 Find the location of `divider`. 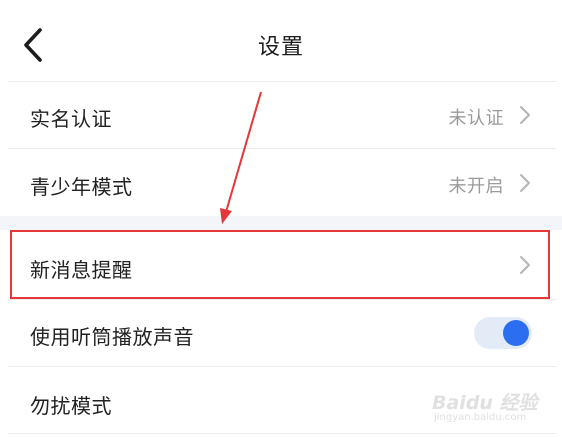

divider is located at coordinates (282, 433).